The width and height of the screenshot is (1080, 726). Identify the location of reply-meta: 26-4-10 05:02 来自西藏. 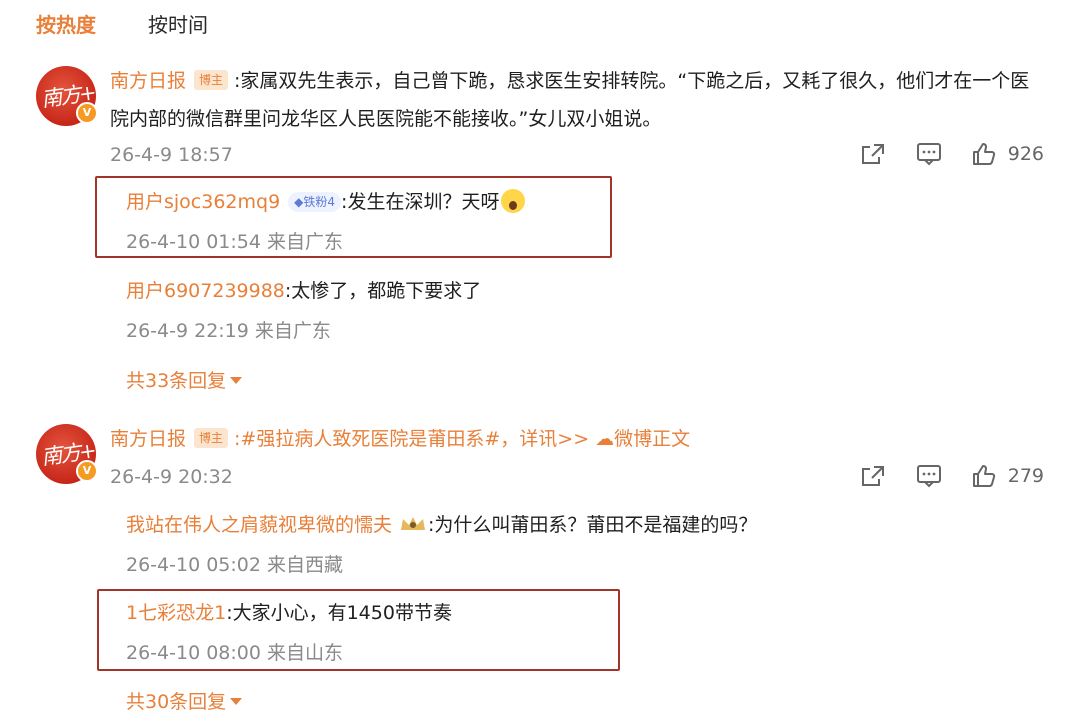
(234, 565).